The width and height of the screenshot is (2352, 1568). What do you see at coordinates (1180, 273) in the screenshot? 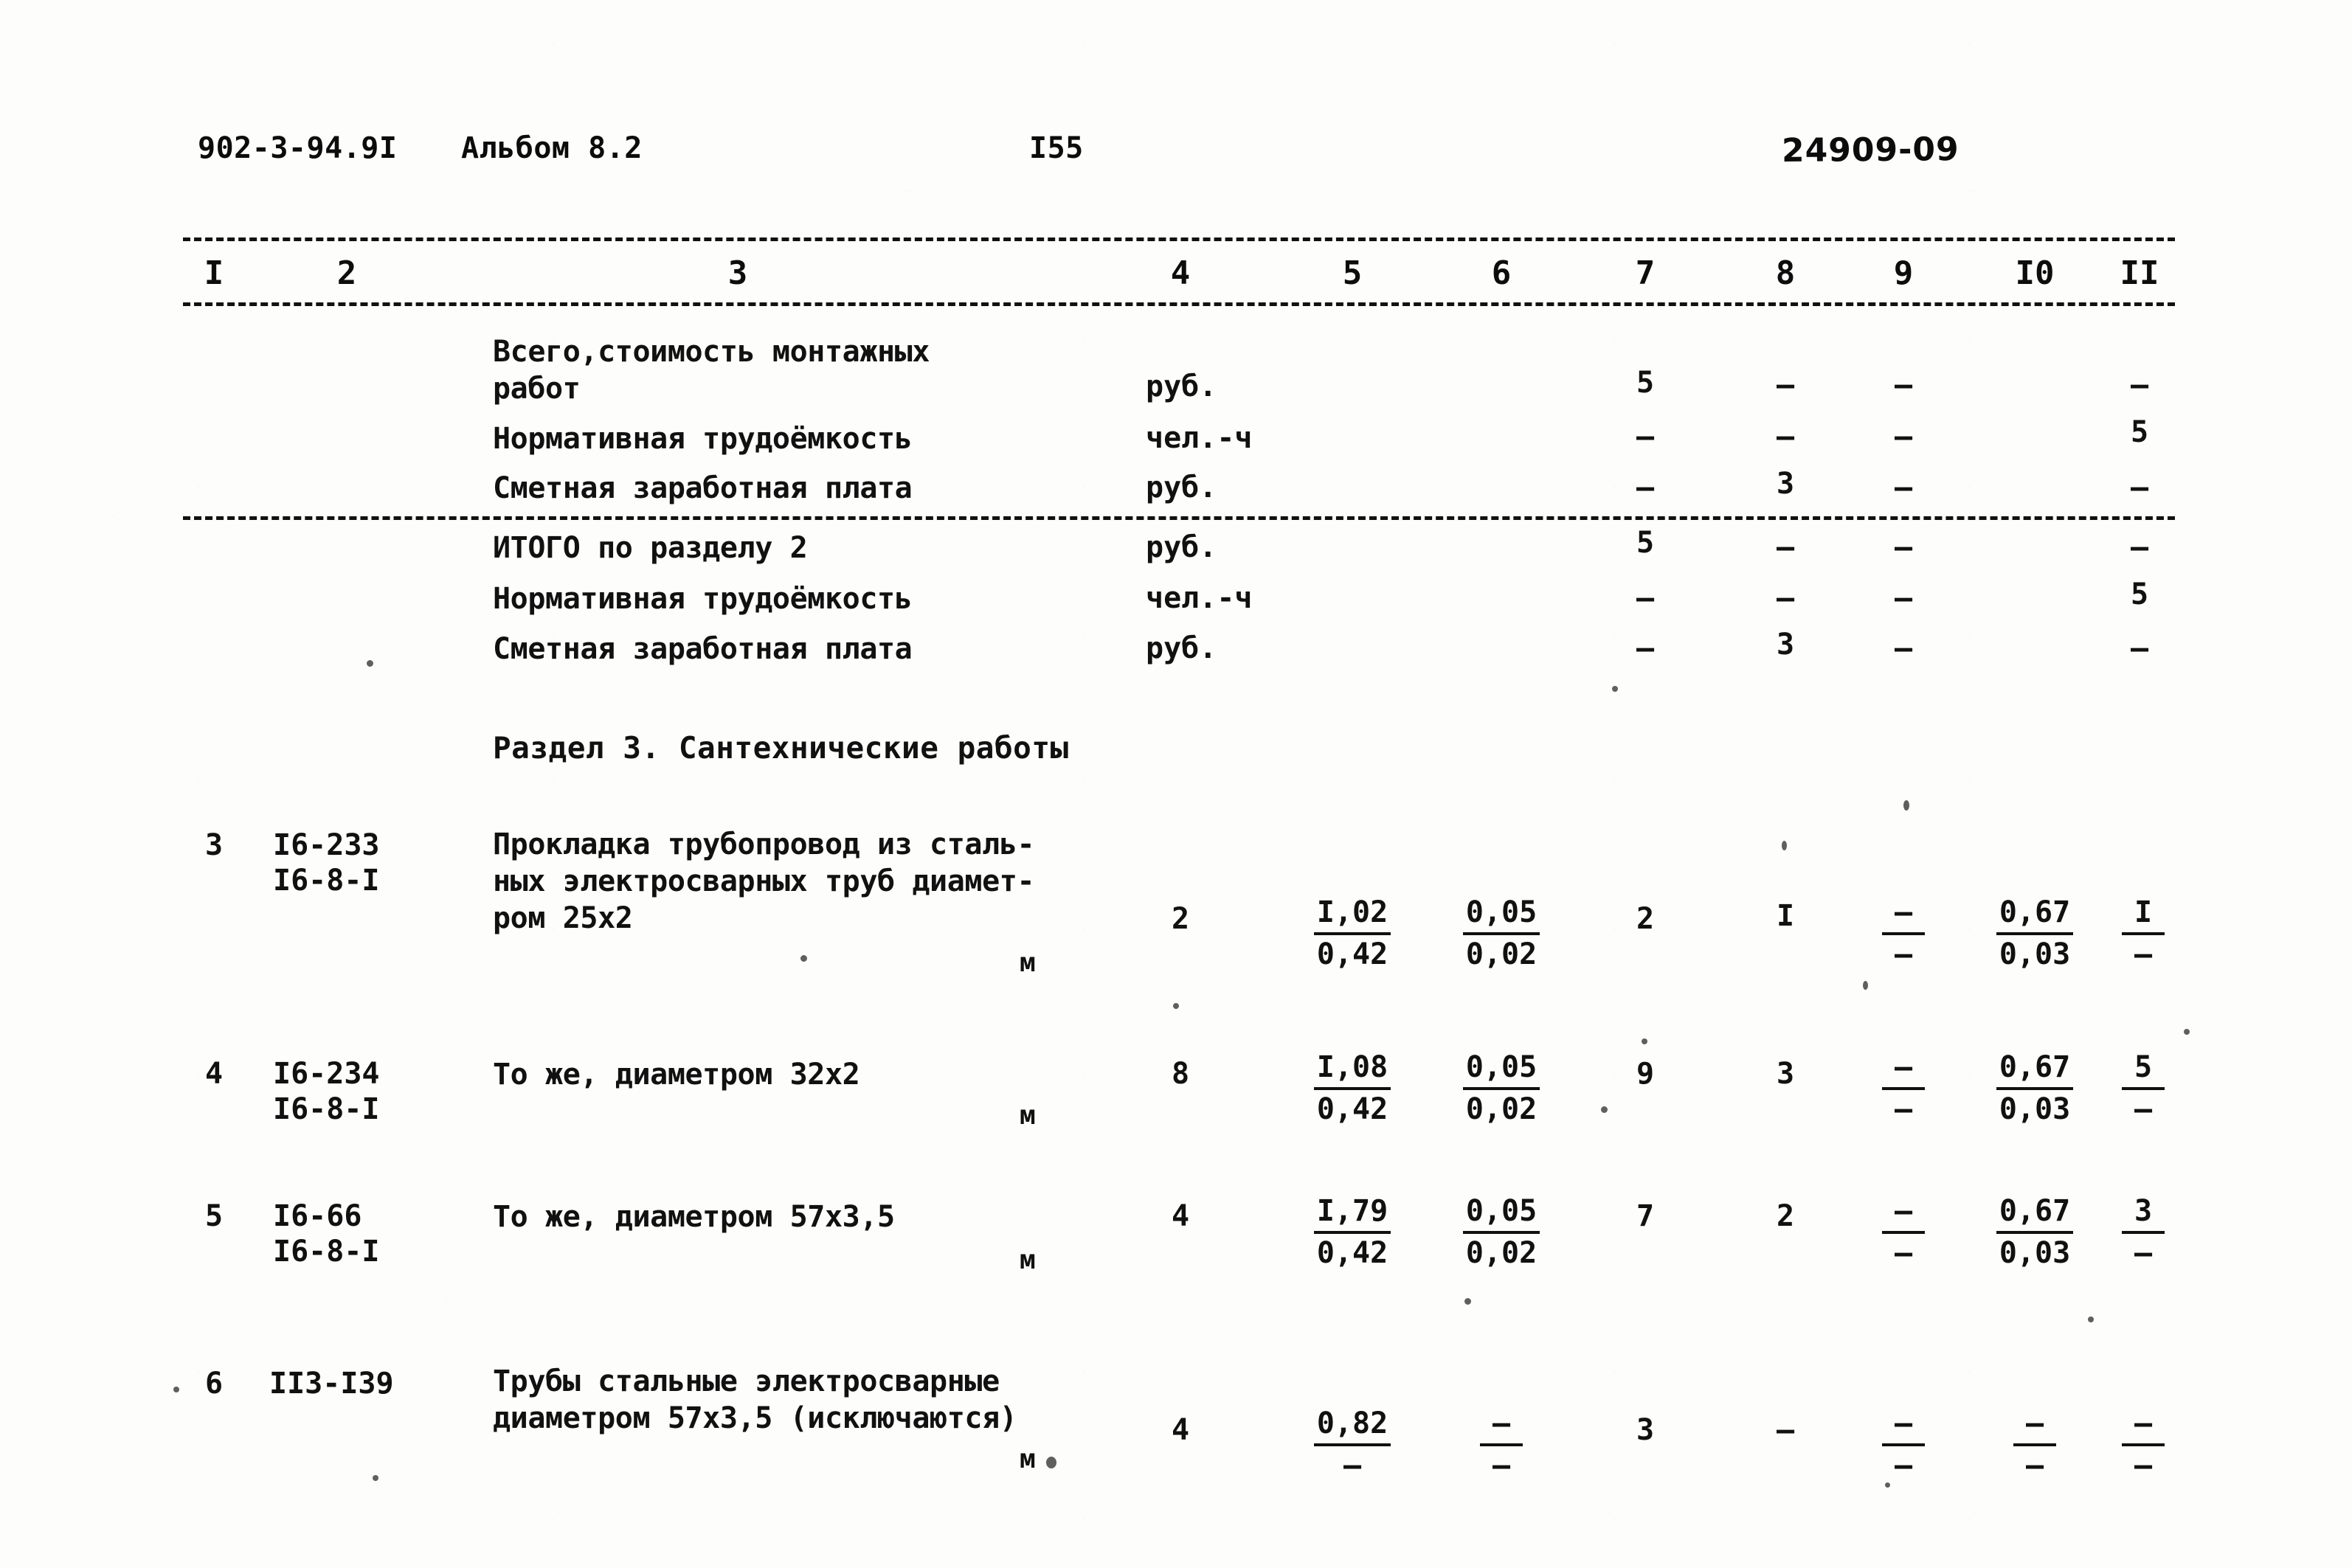
I see `column-number-4: 4` at bounding box center [1180, 273].